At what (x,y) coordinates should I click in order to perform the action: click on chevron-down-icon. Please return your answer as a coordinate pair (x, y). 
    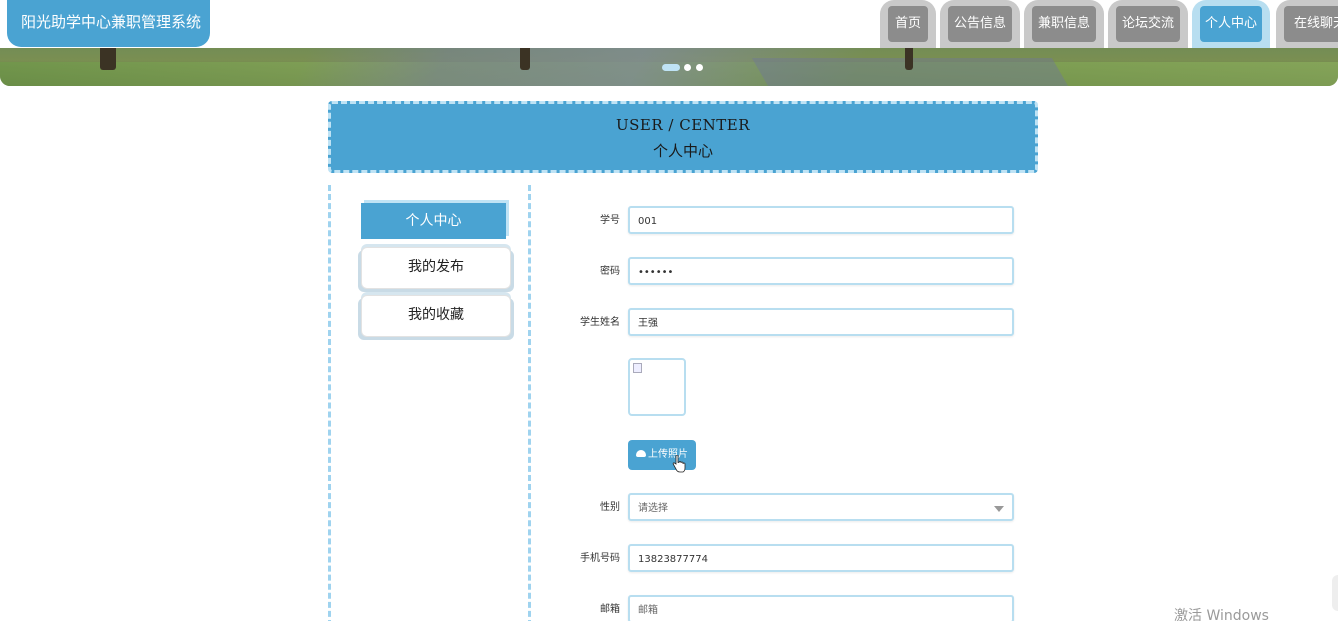
    Looking at the image, I should click on (999, 509).